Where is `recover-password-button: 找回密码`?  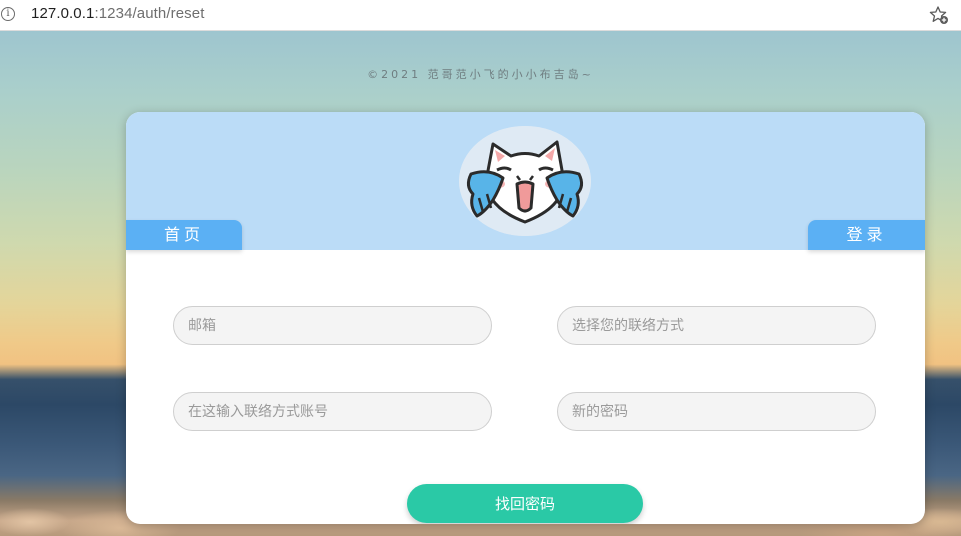 recover-password-button: 找回密码 is located at coordinates (525, 503).